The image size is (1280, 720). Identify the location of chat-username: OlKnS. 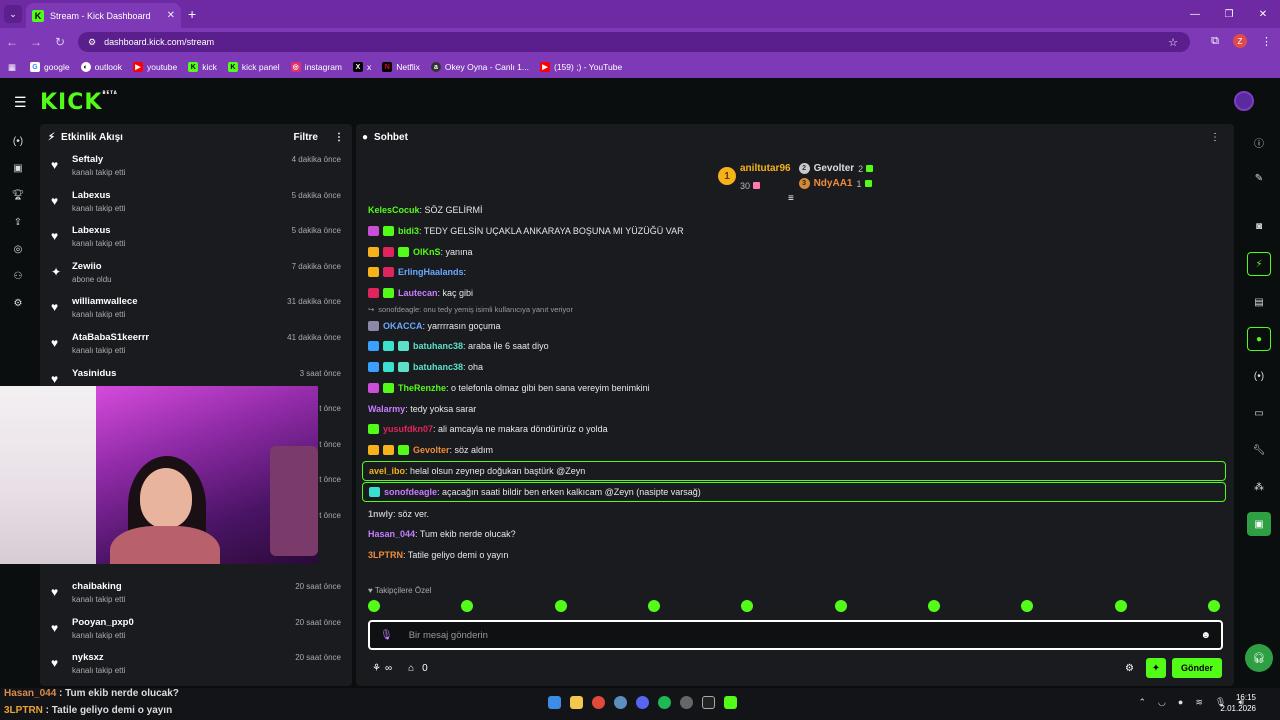
(427, 252).